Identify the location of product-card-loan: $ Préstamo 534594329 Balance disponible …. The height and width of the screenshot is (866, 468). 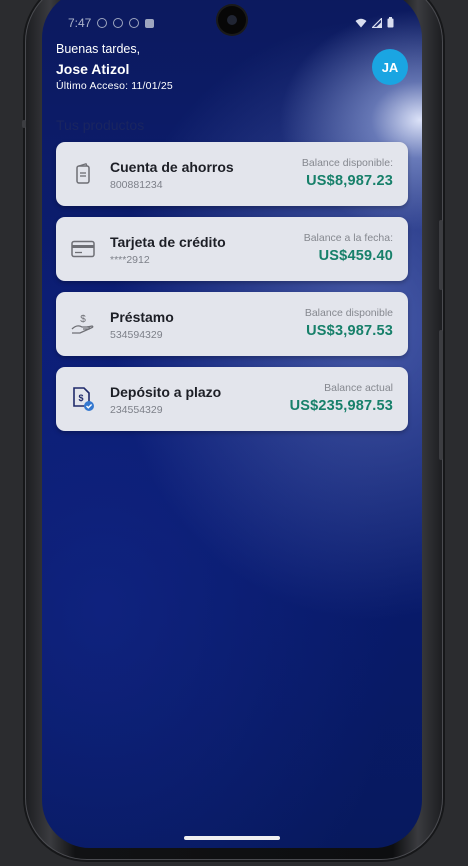
(232, 324).